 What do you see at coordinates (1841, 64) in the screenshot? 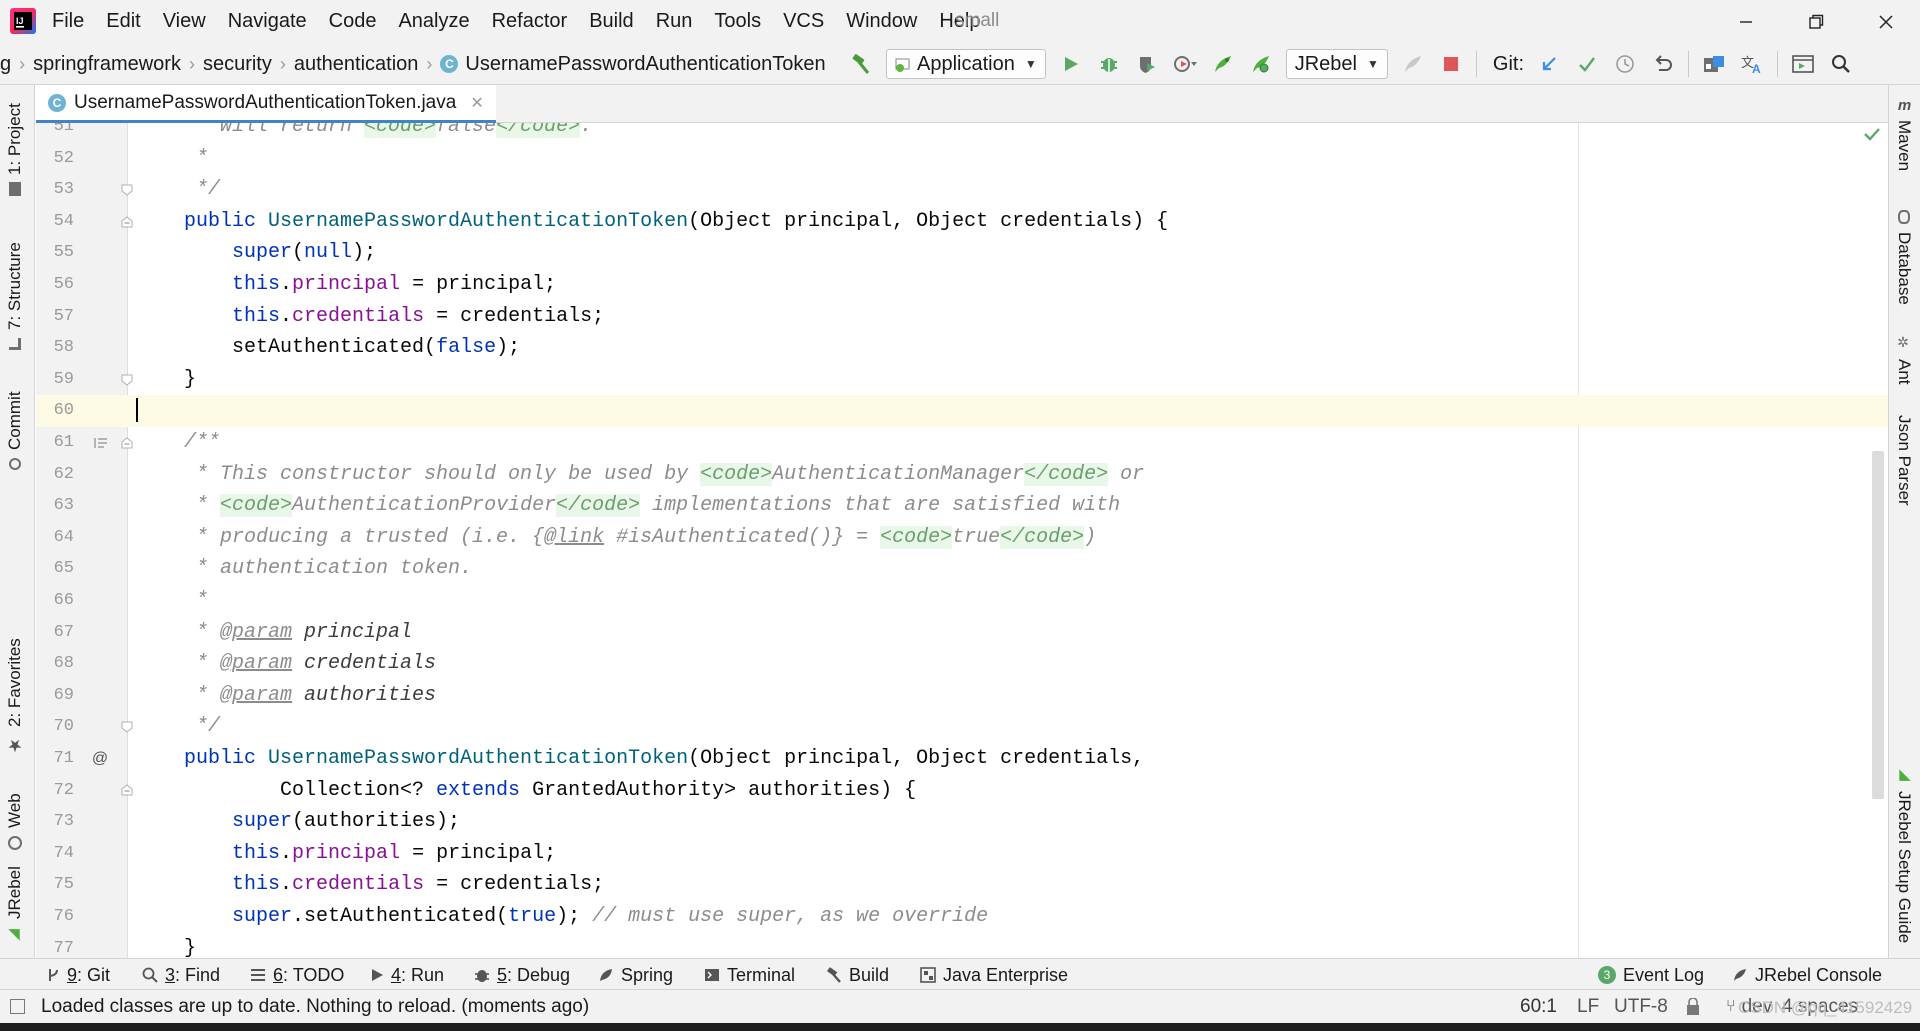
I see `search-icon` at bounding box center [1841, 64].